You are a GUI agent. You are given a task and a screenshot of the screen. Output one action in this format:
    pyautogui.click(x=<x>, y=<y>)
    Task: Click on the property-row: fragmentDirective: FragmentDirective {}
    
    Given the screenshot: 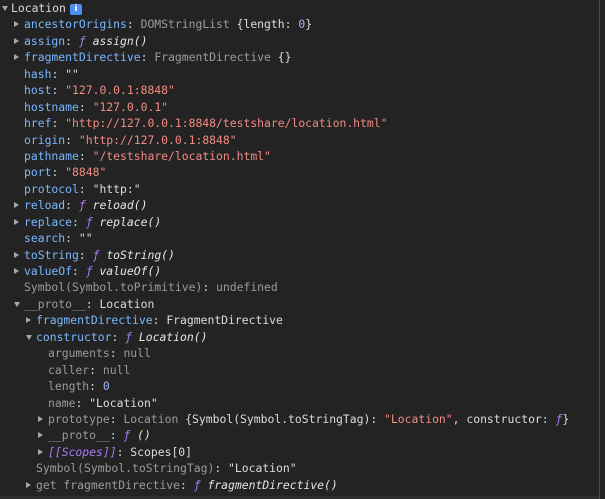 What is the action you would take?
    pyautogui.click(x=299, y=57)
    